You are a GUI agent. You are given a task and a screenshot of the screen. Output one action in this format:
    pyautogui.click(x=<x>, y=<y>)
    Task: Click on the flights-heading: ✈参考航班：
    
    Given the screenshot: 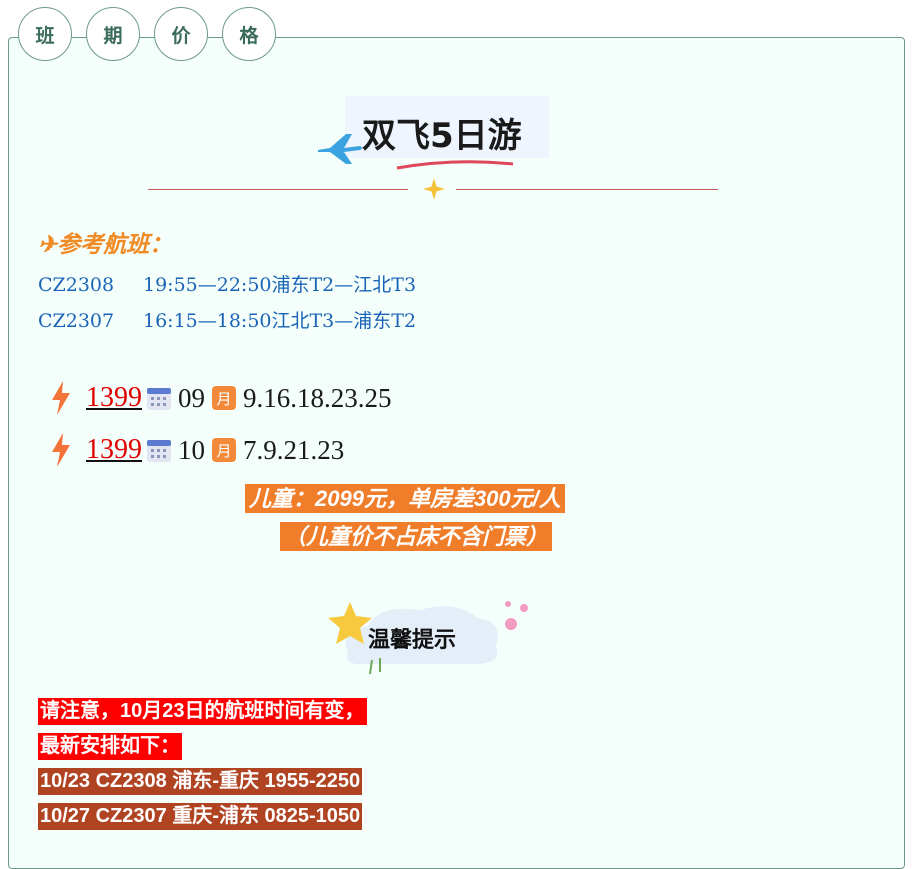 What is the action you would take?
    pyautogui.click(x=105, y=244)
    